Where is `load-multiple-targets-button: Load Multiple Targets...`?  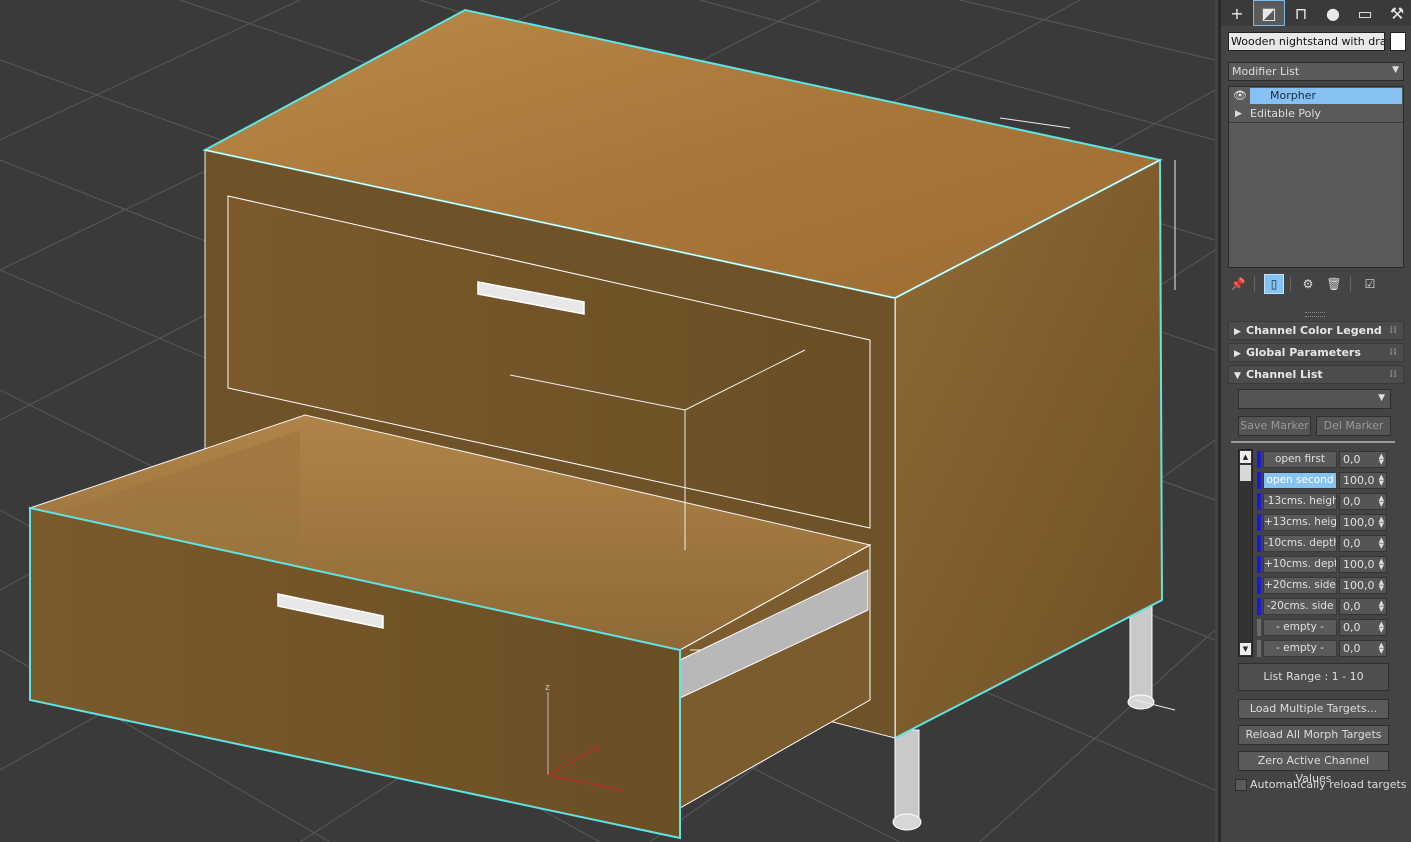 load-multiple-targets-button: Load Multiple Targets... is located at coordinates (1313, 709).